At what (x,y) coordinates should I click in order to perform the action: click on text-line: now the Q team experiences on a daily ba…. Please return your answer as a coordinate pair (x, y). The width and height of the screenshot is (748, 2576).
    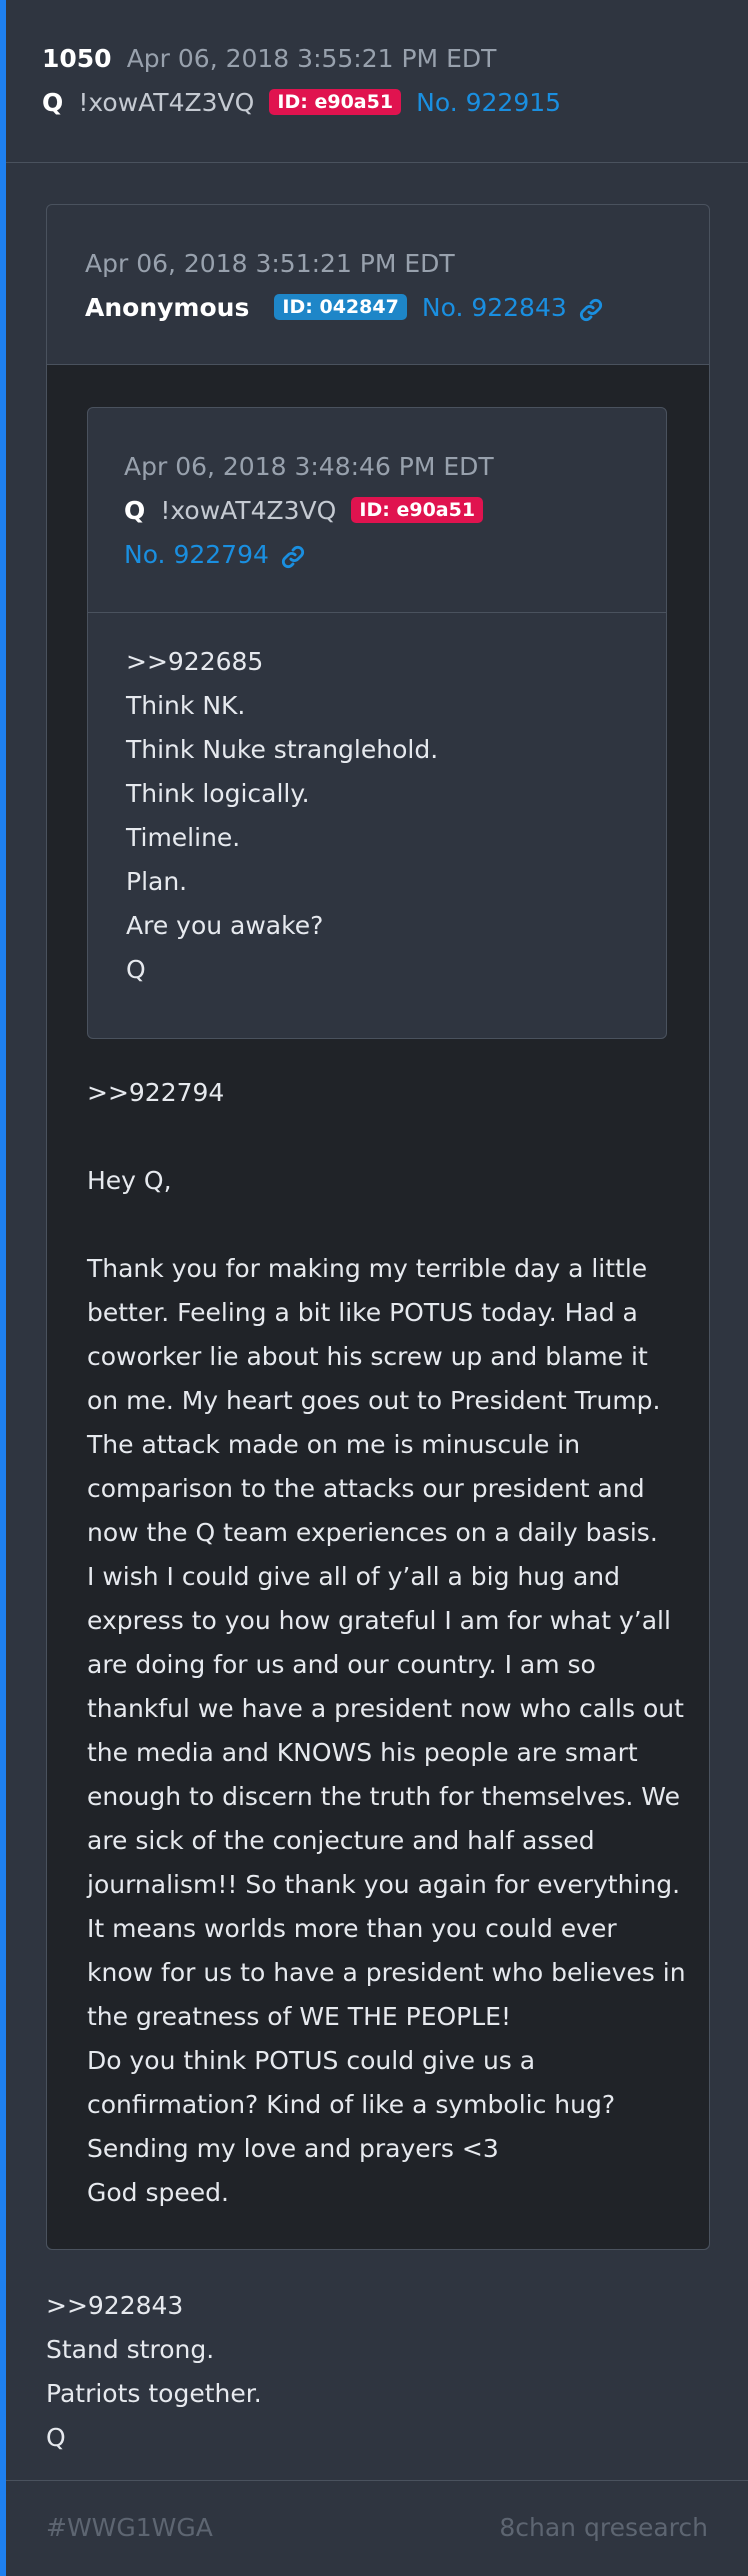
    Looking at the image, I should click on (372, 1532).